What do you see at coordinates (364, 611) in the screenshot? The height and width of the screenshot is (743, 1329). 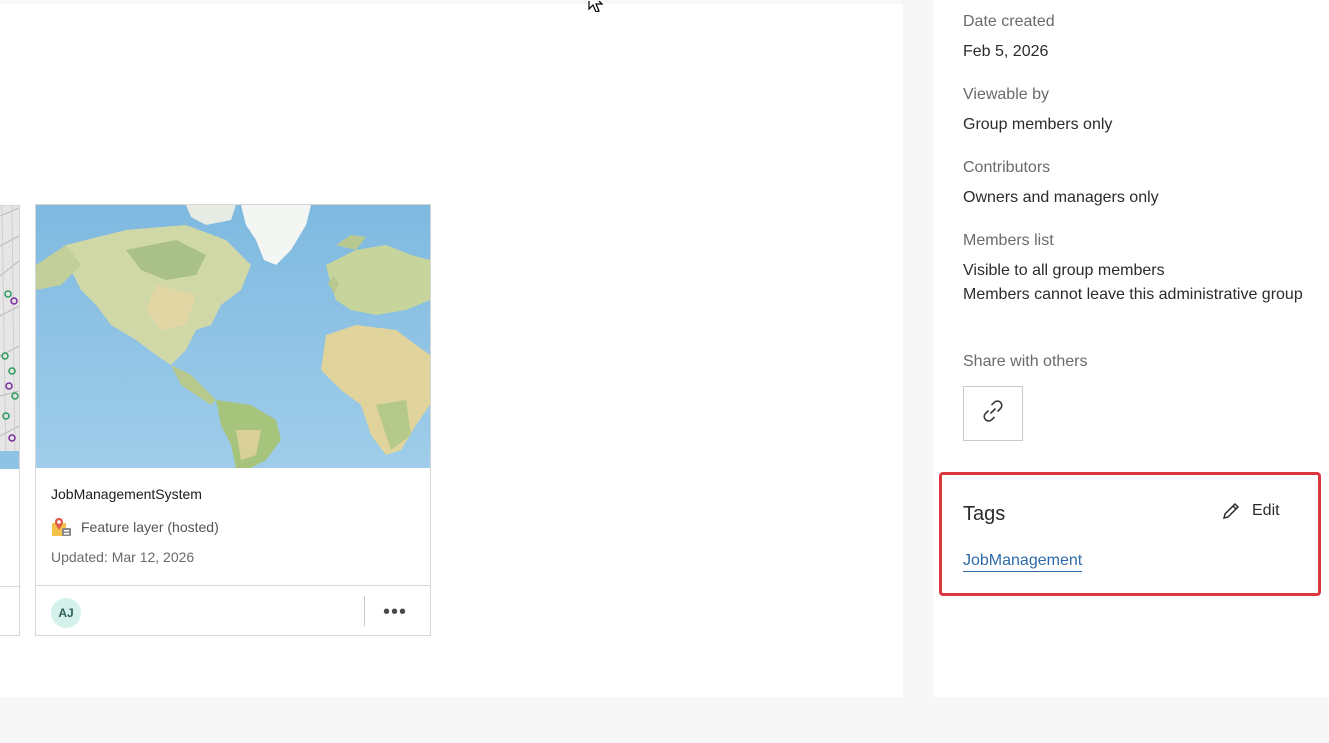 I see `footer-divider` at bounding box center [364, 611].